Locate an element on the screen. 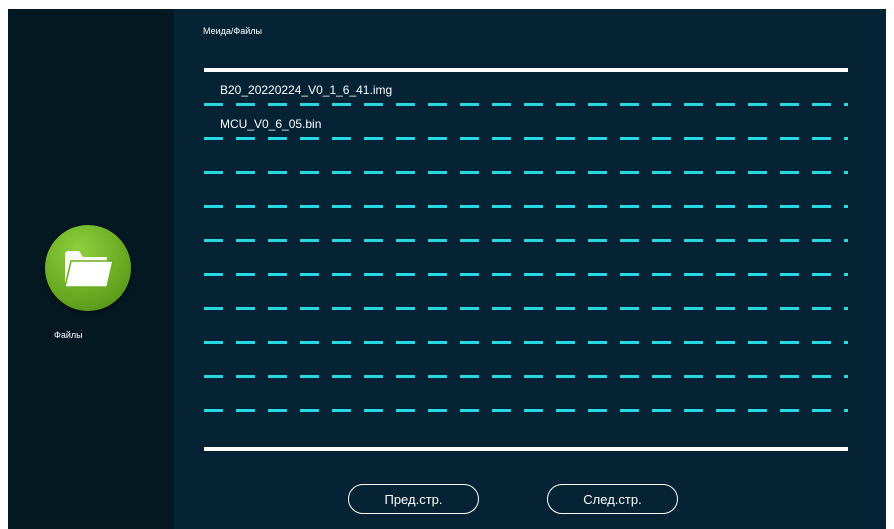  list-bottom-divider is located at coordinates (526, 449).